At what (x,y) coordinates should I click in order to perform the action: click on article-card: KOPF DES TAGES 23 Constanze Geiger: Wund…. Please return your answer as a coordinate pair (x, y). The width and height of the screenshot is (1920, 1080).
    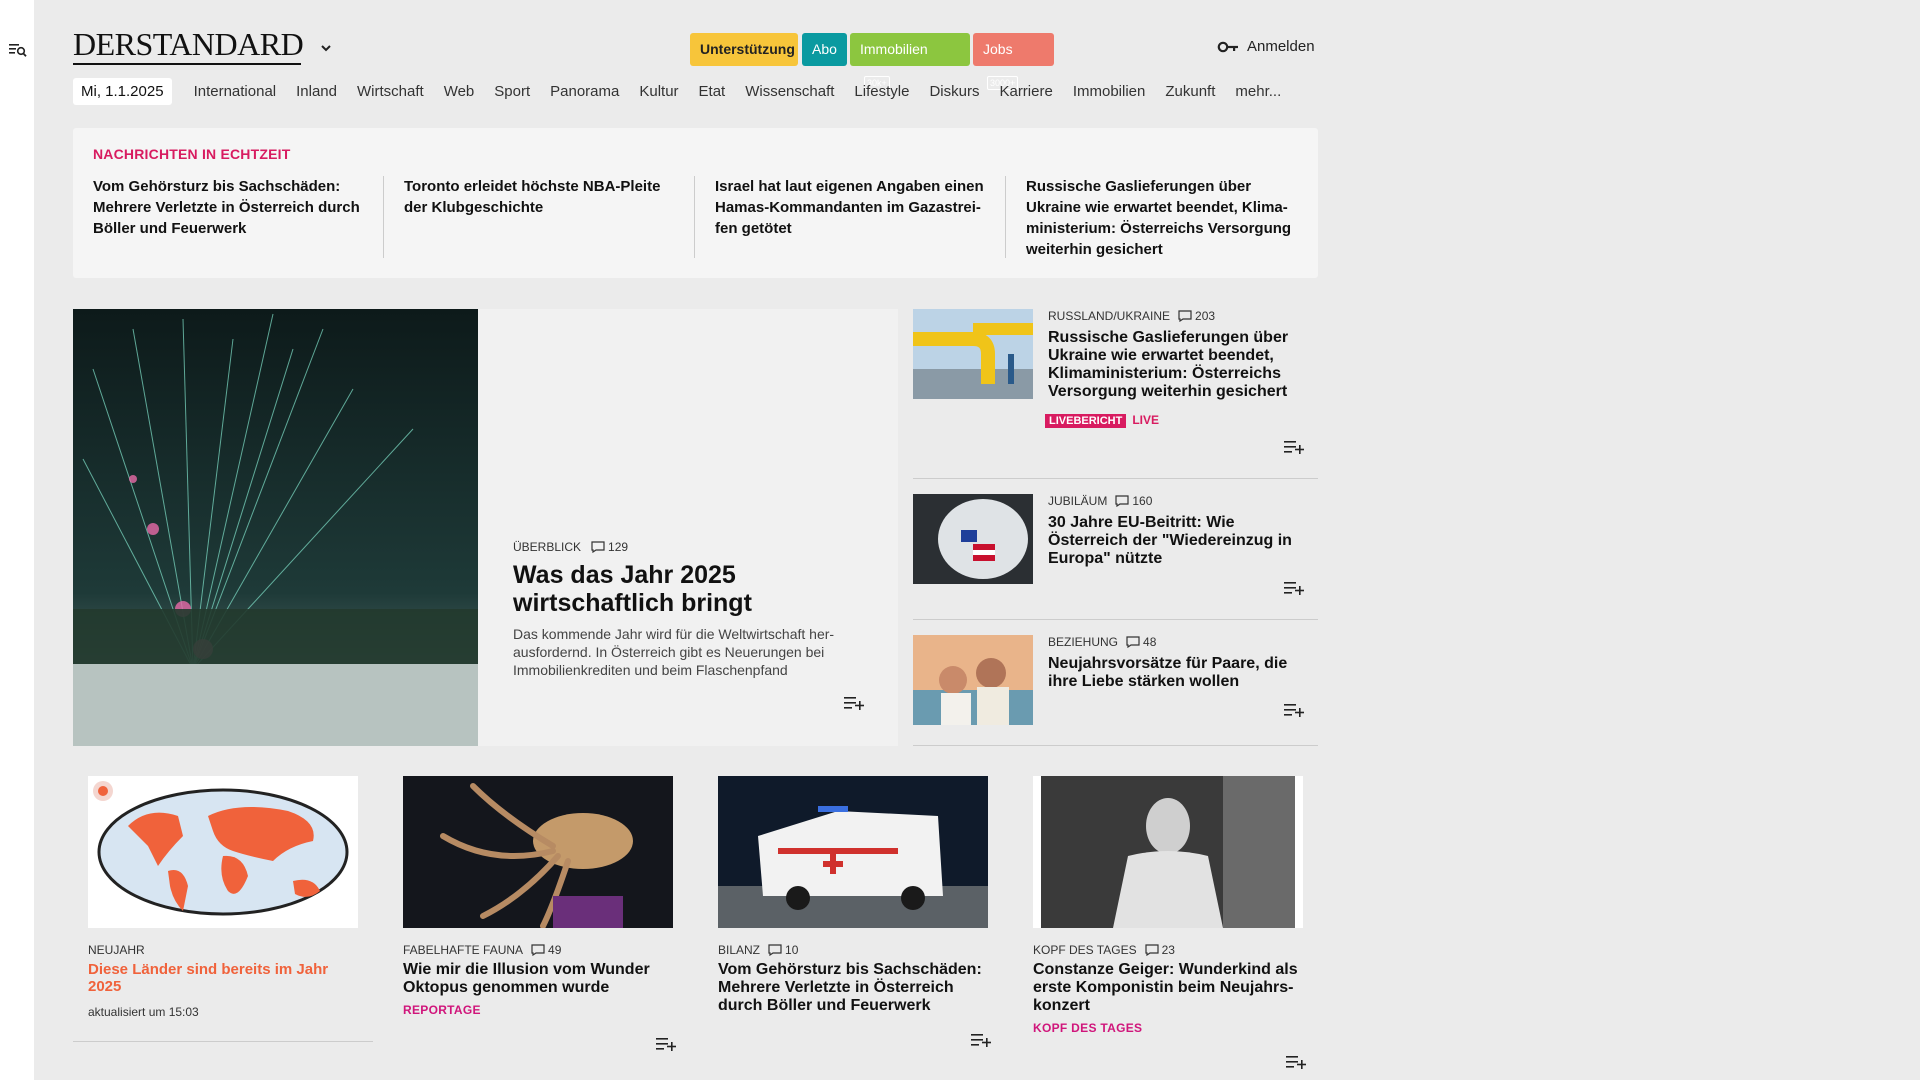
    Looking at the image, I should click on (1169, 922).